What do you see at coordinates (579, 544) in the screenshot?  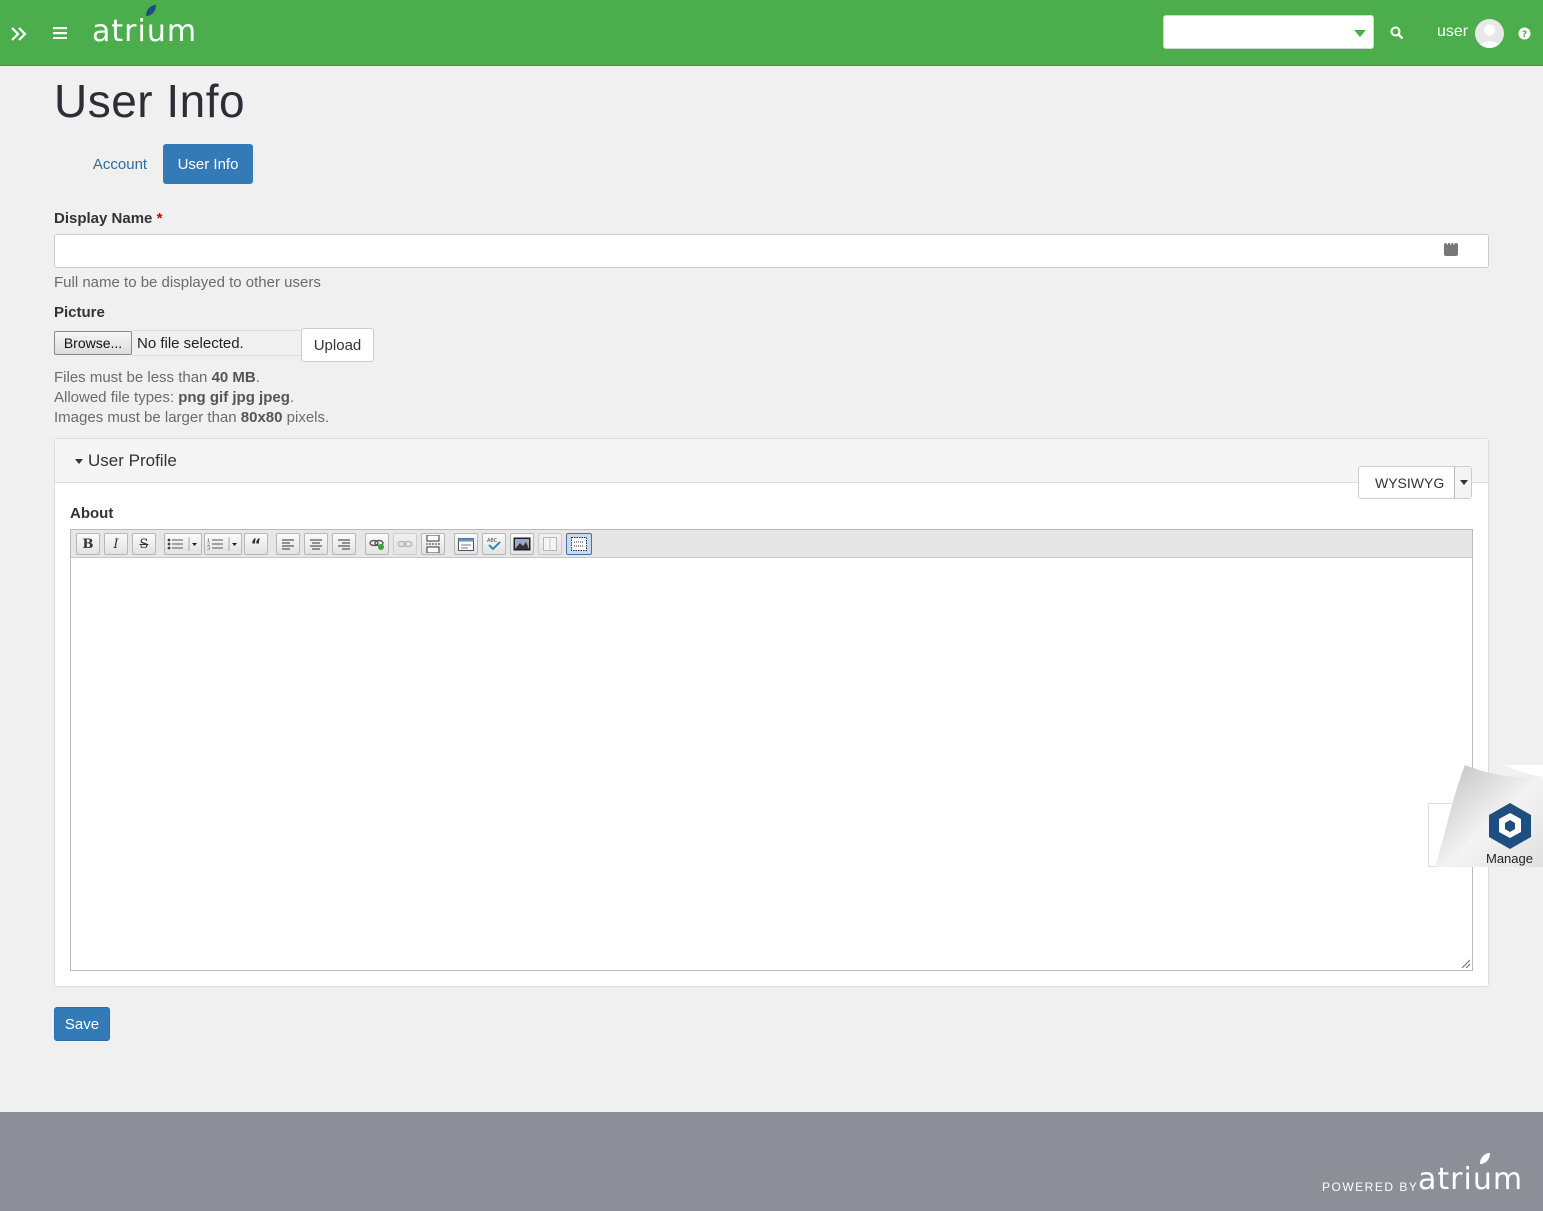 I see `show-blocks-icon` at bounding box center [579, 544].